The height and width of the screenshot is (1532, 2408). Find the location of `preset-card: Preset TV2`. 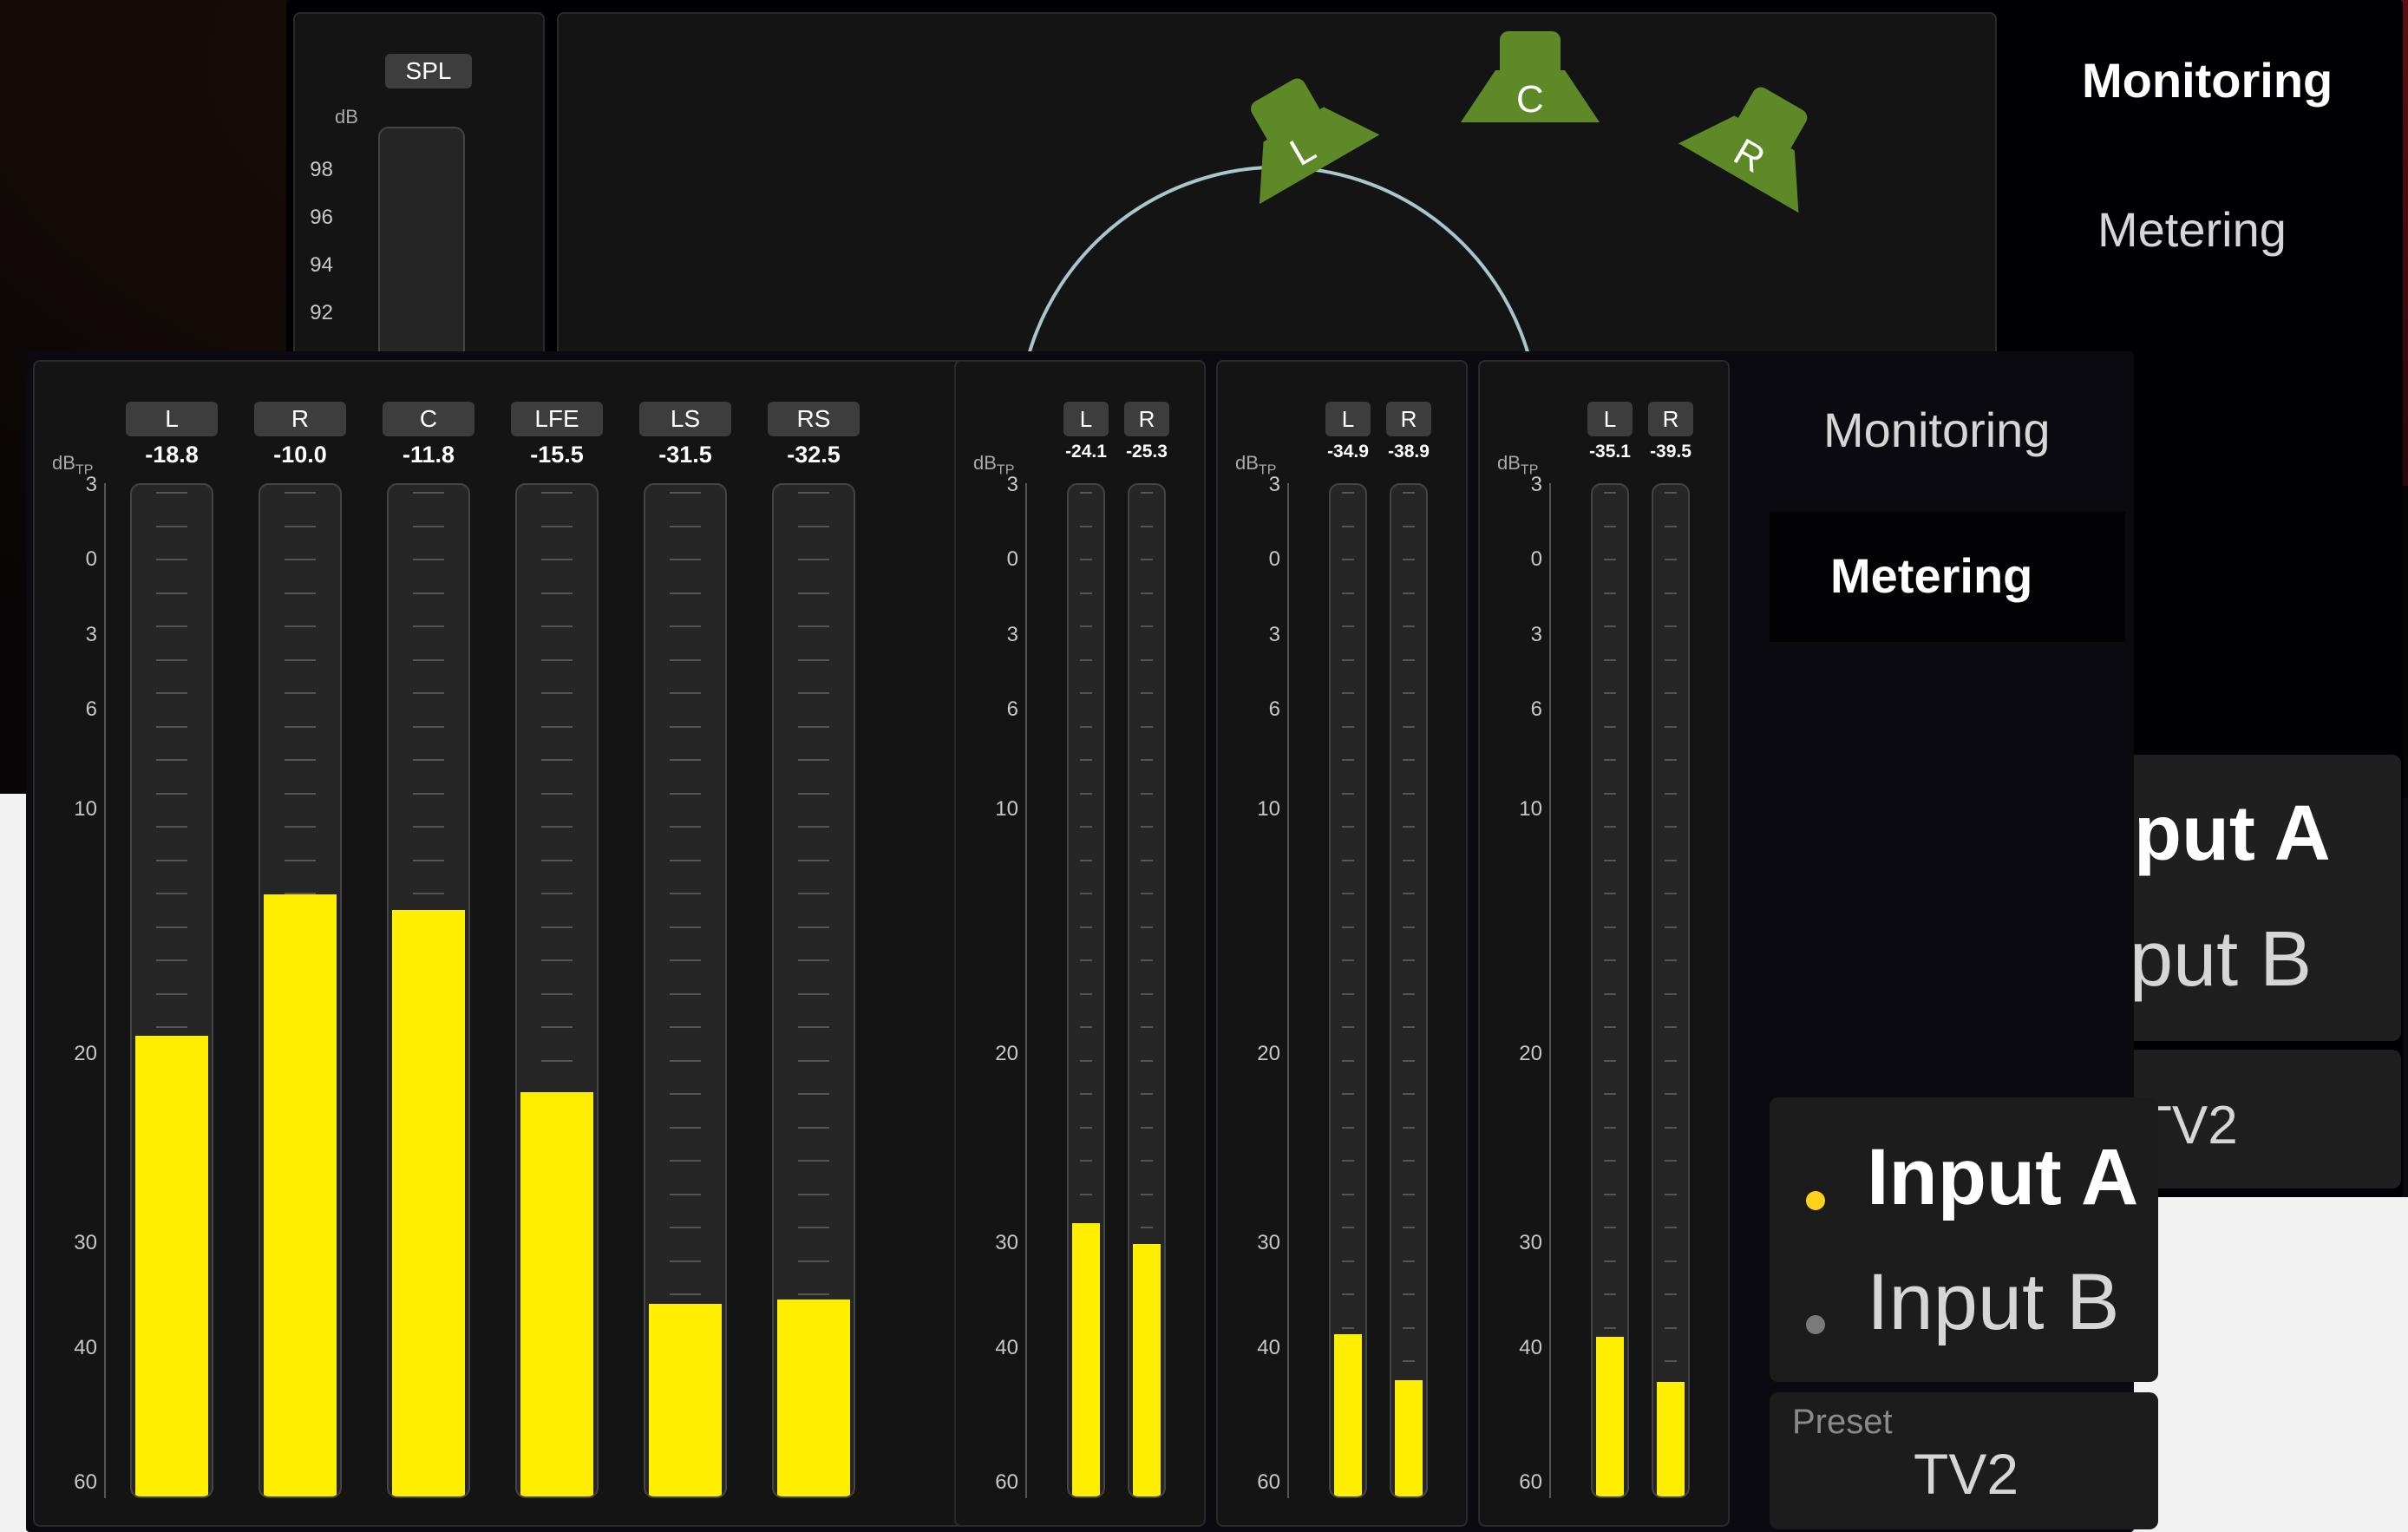

preset-card: Preset TV2 is located at coordinates (1964, 1460).